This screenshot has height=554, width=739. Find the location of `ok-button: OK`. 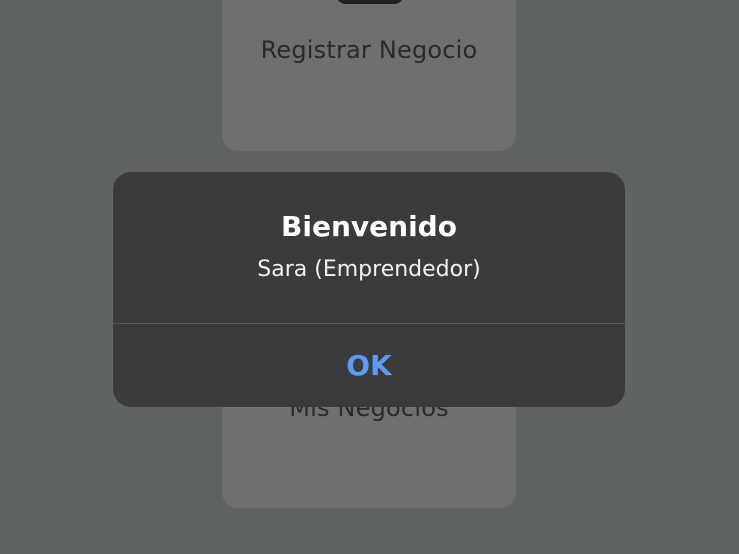

ok-button: OK is located at coordinates (369, 365).